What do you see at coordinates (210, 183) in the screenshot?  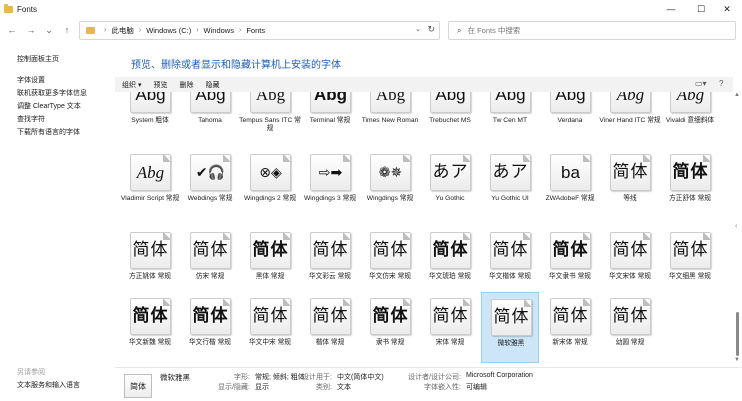 I see `font-tile: ✔🎧 Webdings 常规` at bounding box center [210, 183].